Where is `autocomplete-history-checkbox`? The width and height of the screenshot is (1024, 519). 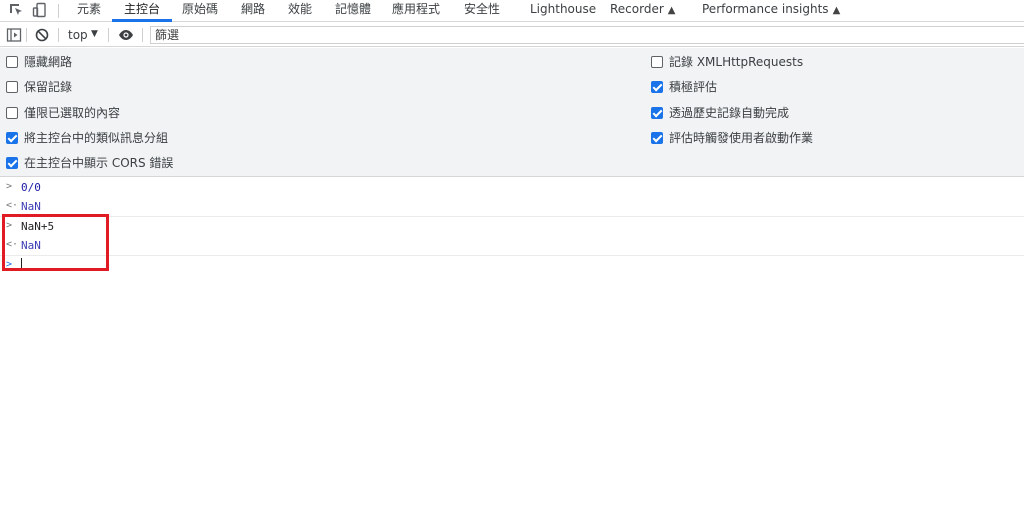
autocomplete-history-checkbox is located at coordinates (657, 113).